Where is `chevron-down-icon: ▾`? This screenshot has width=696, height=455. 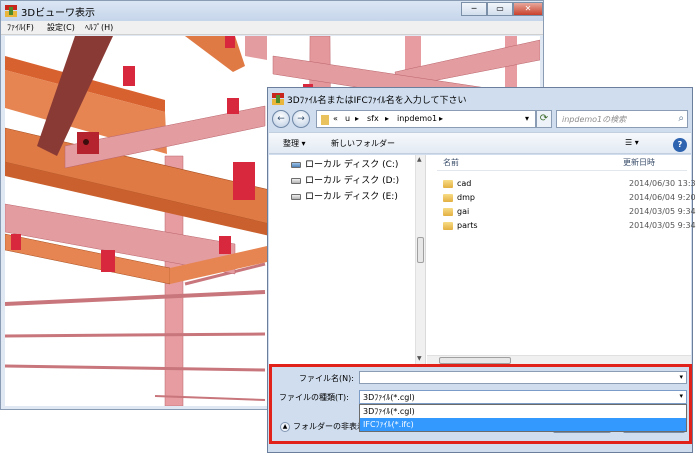
chevron-down-icon: ▾ is located at coordinates (681, 396).